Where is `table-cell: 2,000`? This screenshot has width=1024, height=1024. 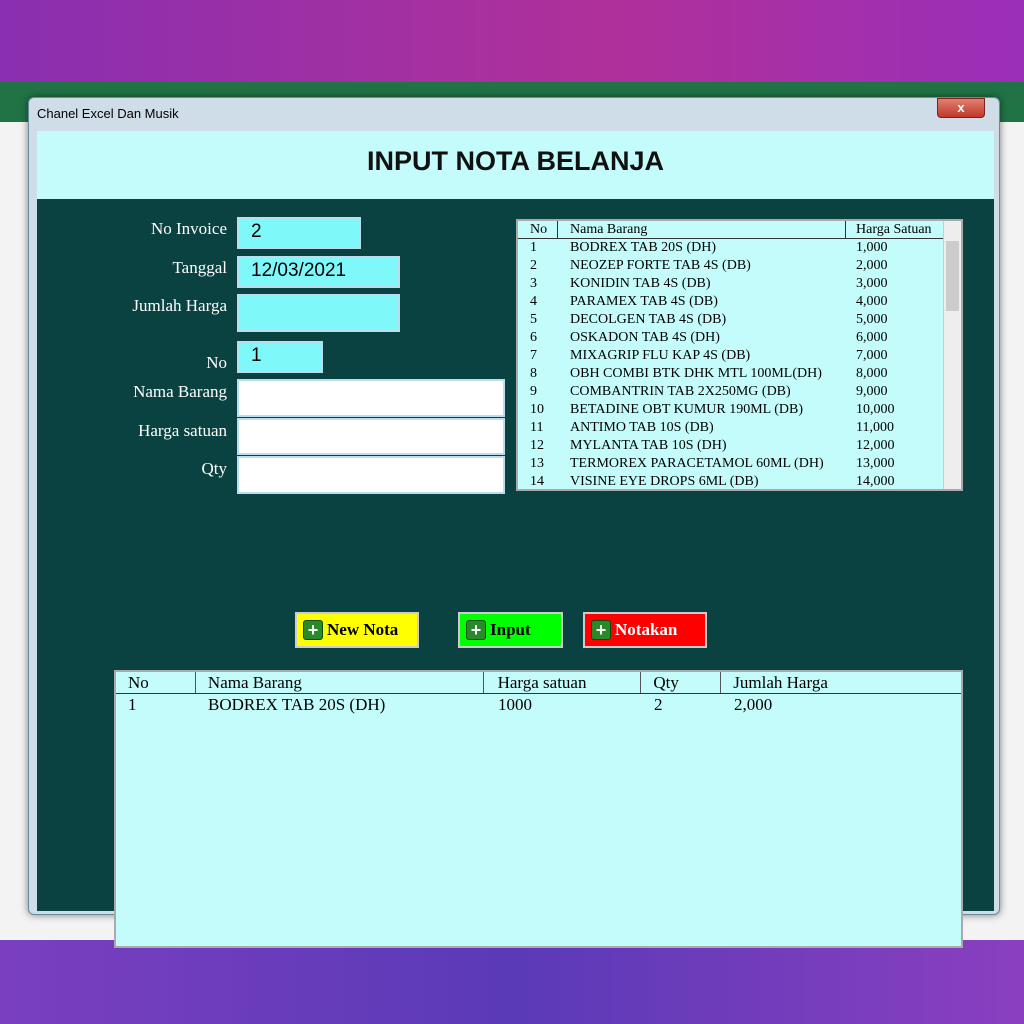
table-cell: 2,000 is located at coordinates (753, 704).